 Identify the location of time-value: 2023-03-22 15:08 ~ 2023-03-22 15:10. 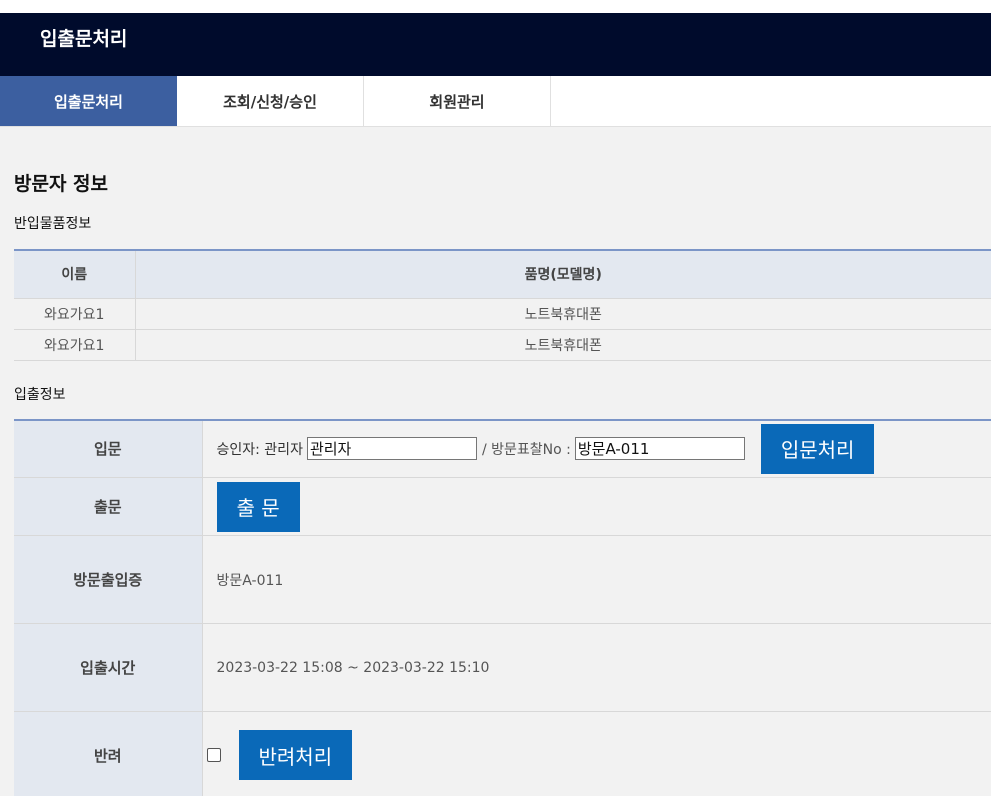
(596, 667).